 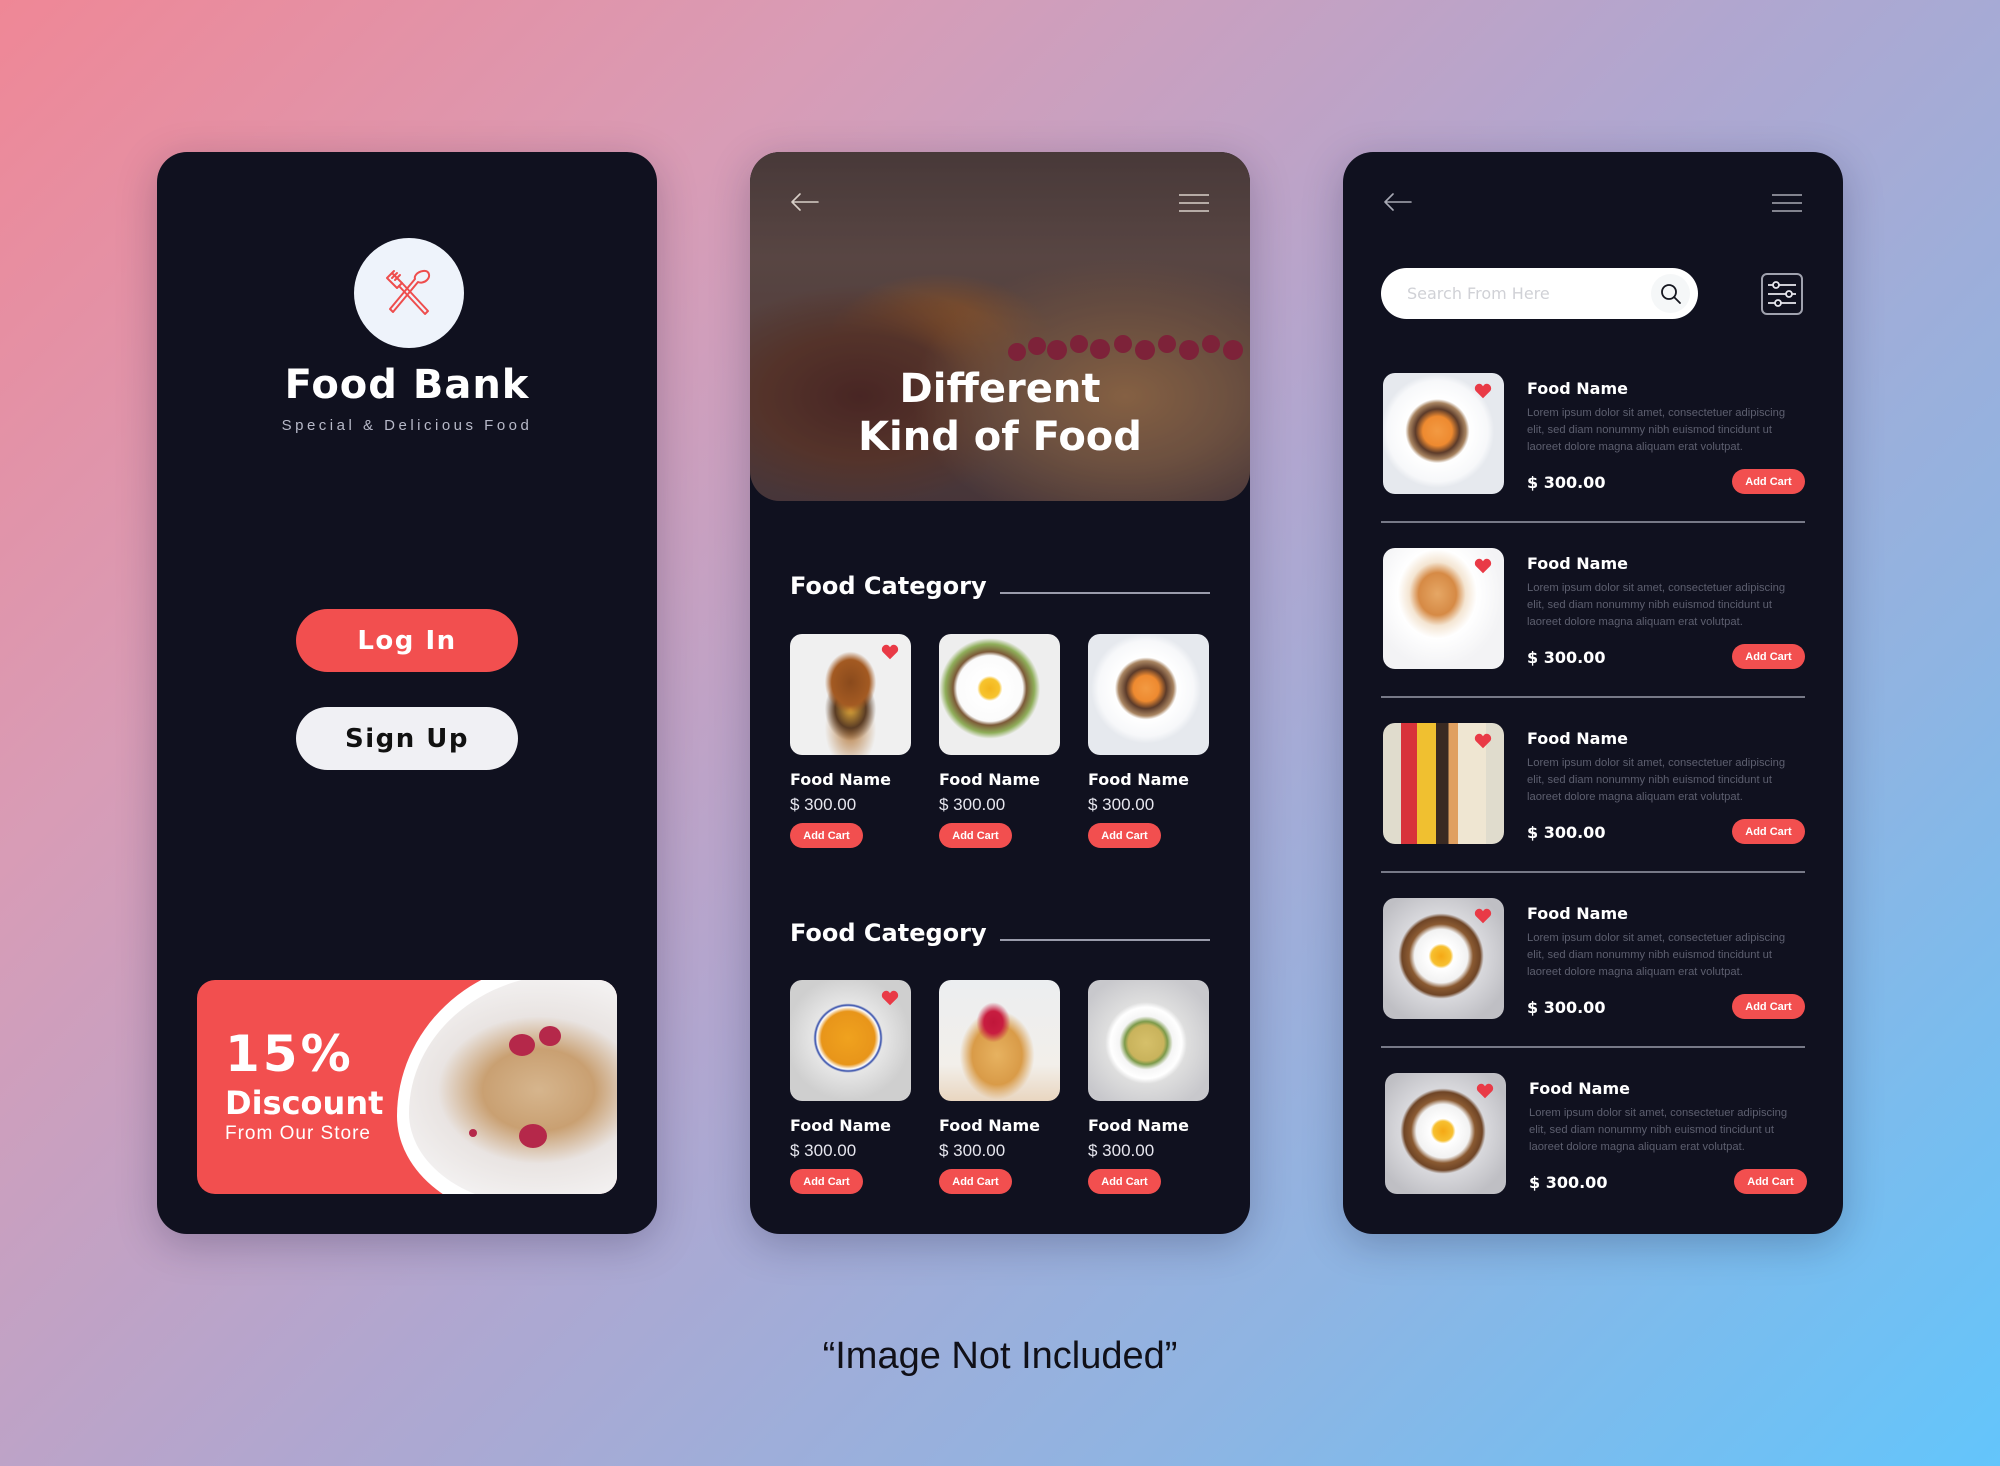 I want to click on search-bar, so click(x=1539, y=293).